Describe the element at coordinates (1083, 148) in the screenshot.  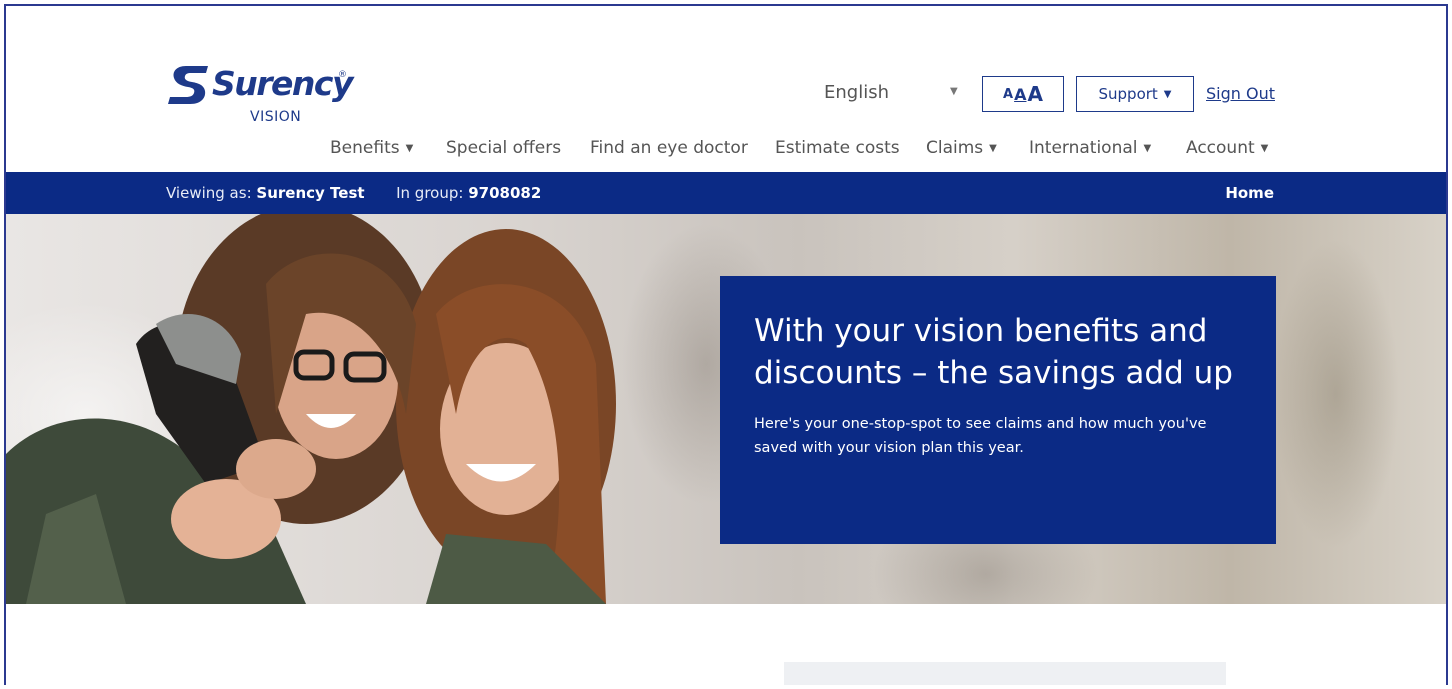
I see `nav-label: International` at that location.